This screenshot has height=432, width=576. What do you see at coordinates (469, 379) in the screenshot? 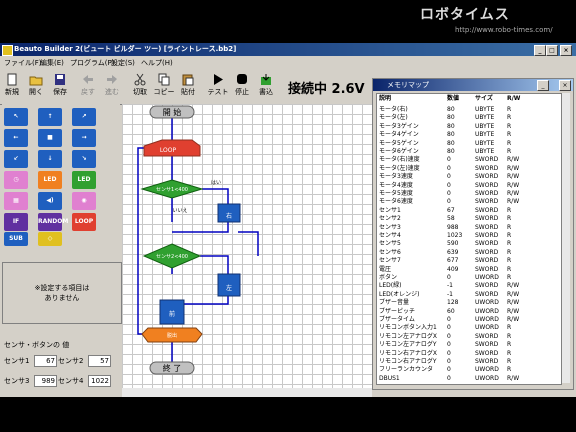
I see `memory-map-row: DBUS1 0 UWORD R/W` at bounding box center [469, 379].